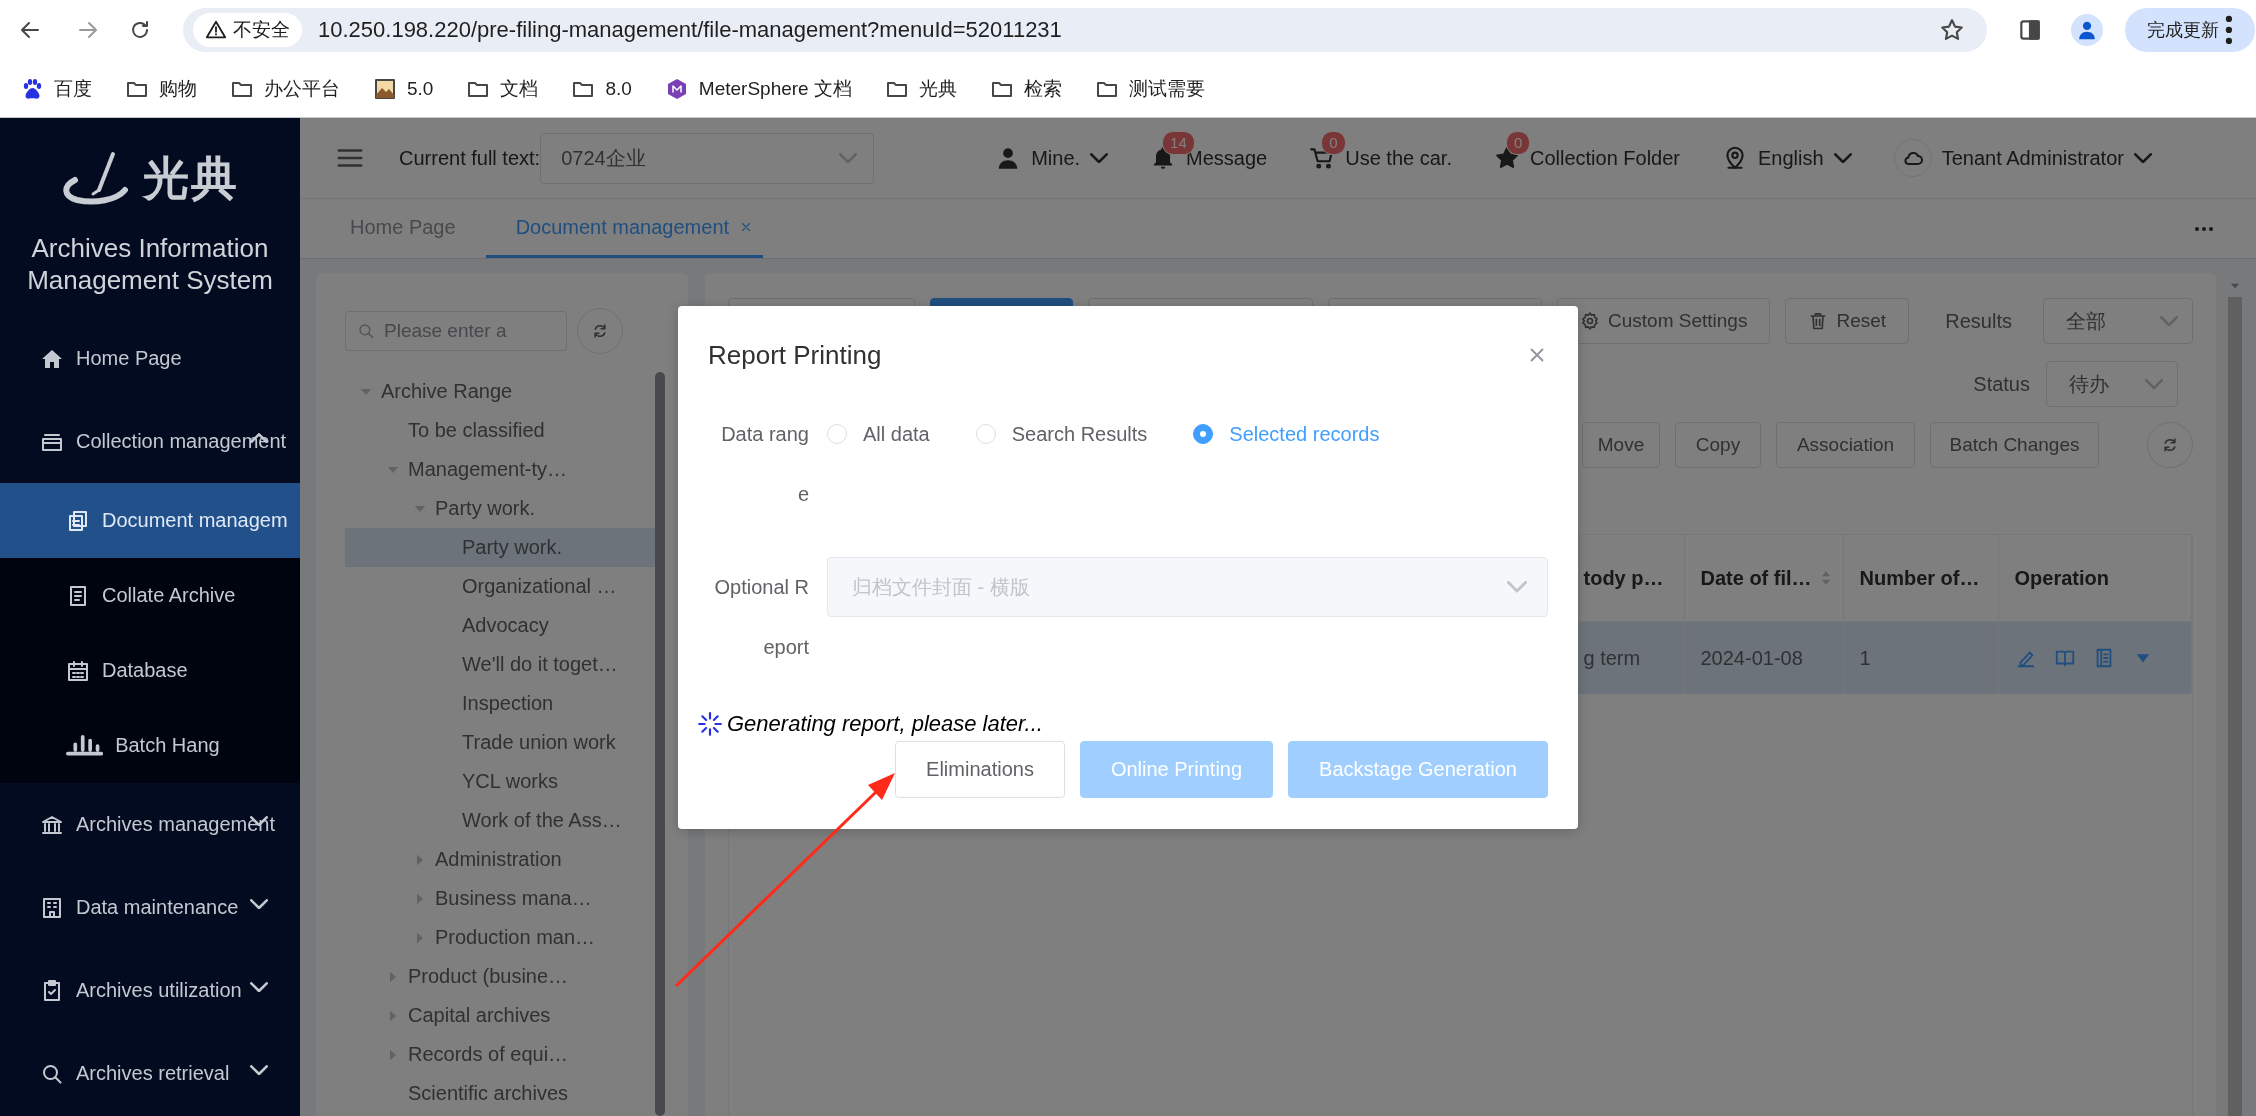 The width and height of the screenshot is (2256, 1116). I want to click on person-icon, so click(2087, 30).